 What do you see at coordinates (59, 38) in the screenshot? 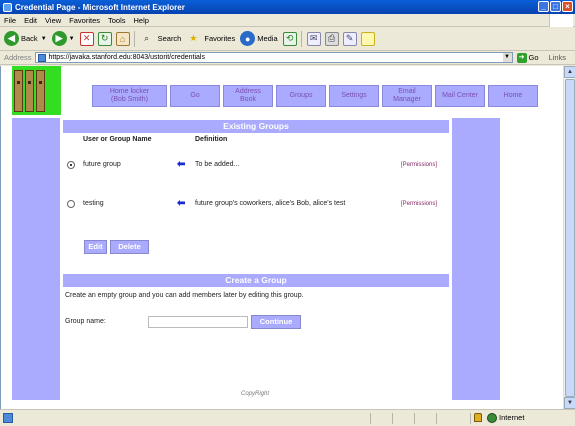
I see `forward-arrow-icon: ▶` at bounding box center [59, 38].